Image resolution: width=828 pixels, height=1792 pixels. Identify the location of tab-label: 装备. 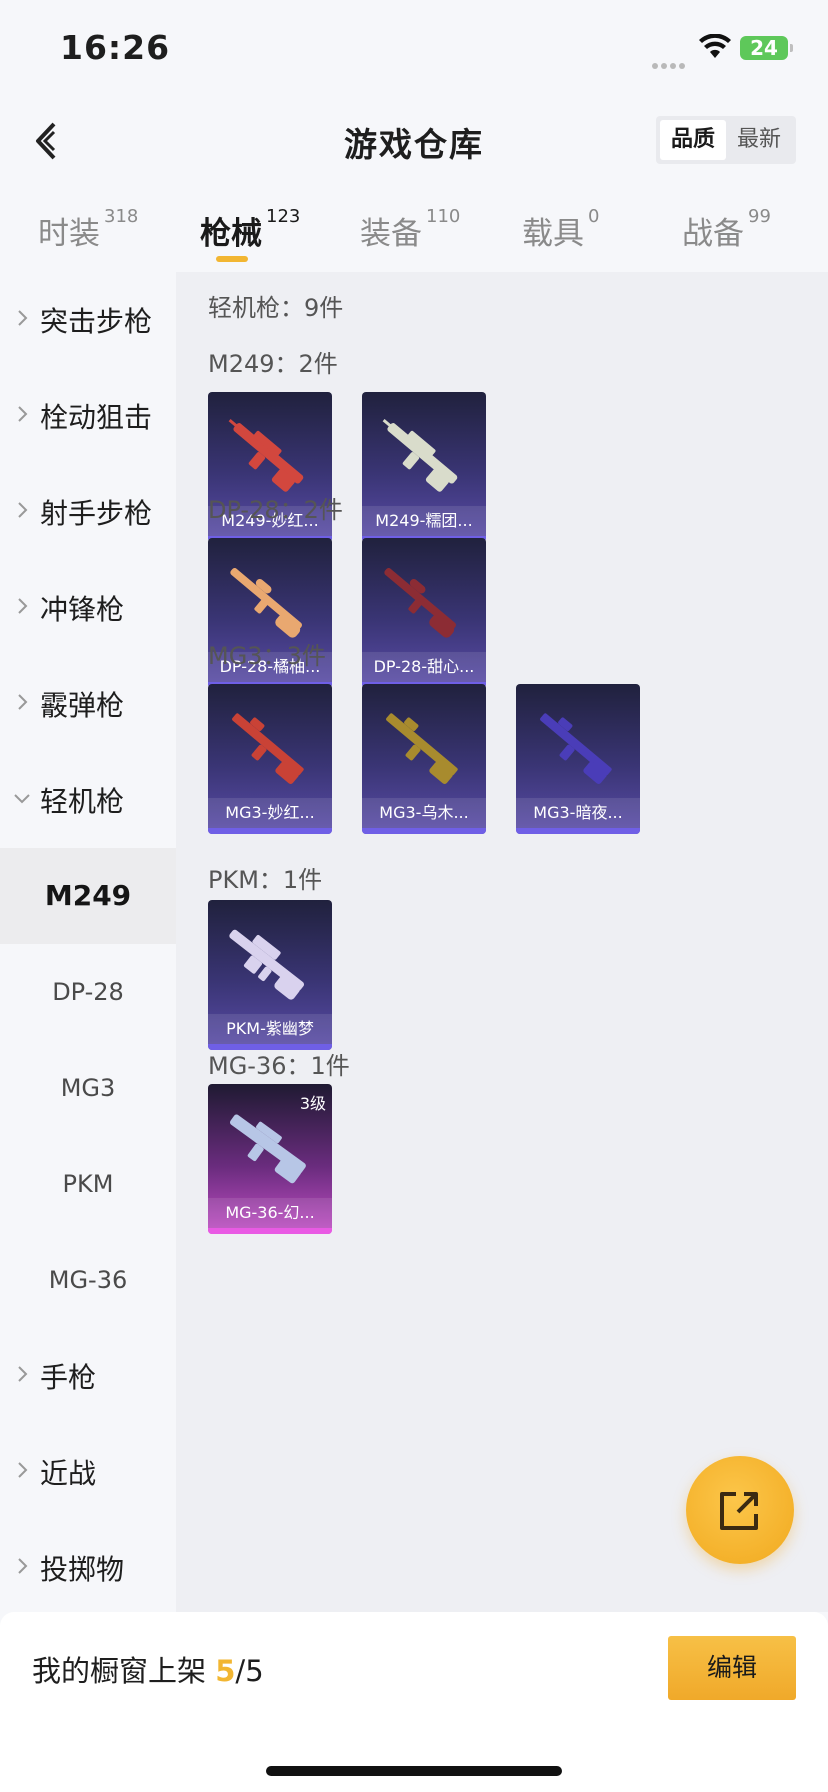
(391, 234).